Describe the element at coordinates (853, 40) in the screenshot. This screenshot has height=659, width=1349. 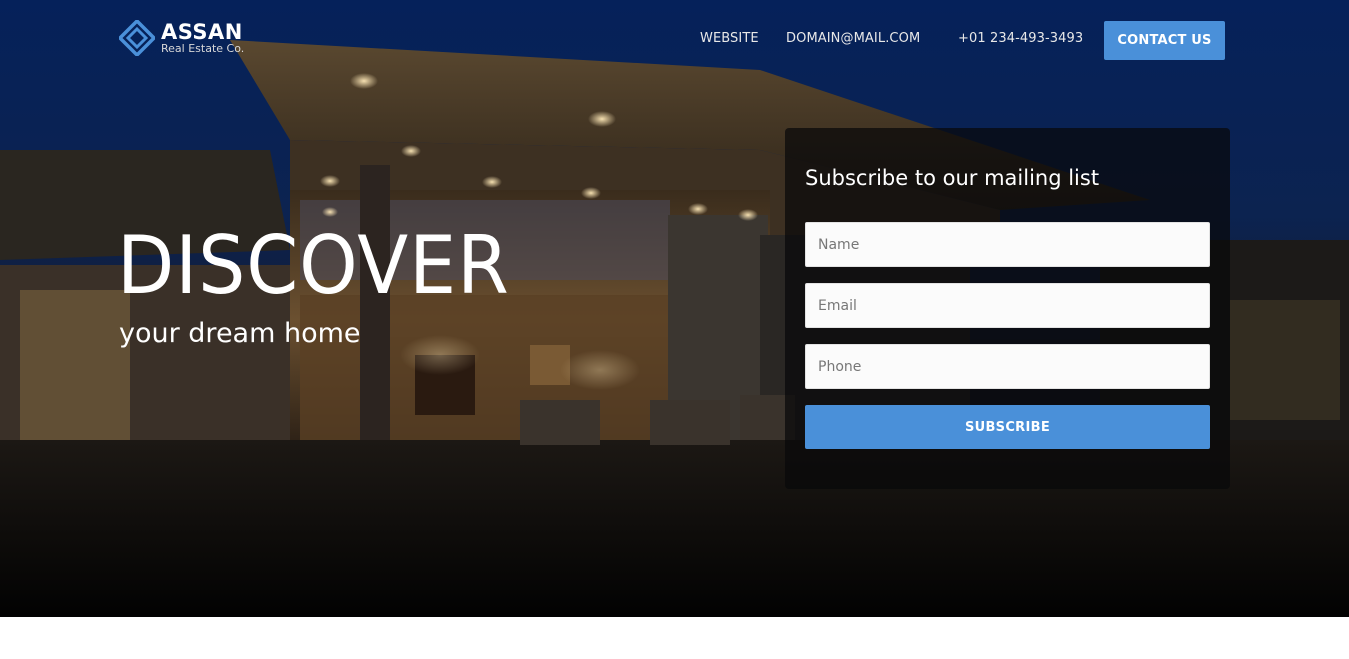
I see `nav-email-link: DOMAIN@MAIL.COM` at that location.